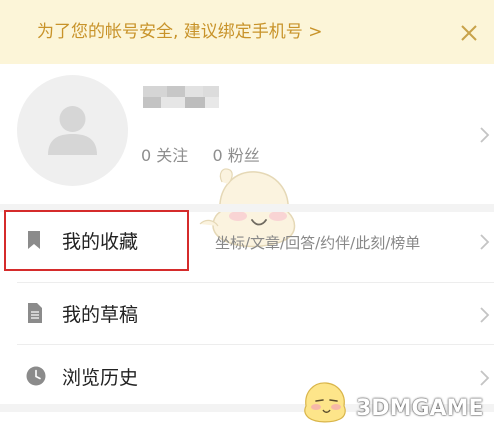 Image resolution: width=494 pixels, height=429 pixels. Describe the element at coordinates (35, 375) in the screenshot. I see `clock-icon` at that location.